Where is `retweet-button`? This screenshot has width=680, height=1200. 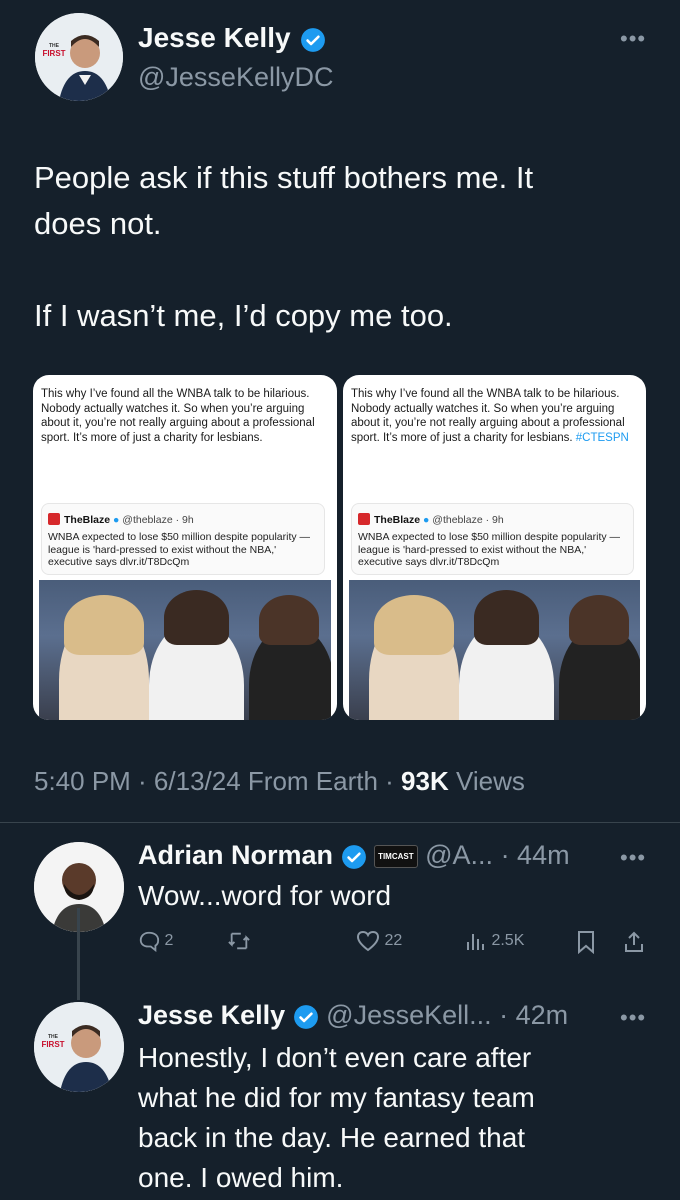 retweet-button is located at coordinates (239, 941).